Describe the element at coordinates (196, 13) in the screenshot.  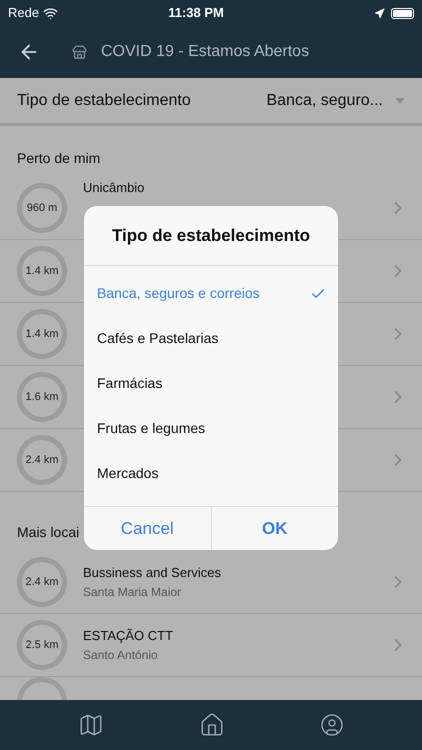
I see `clock-text: 11:38 PM` at that location.